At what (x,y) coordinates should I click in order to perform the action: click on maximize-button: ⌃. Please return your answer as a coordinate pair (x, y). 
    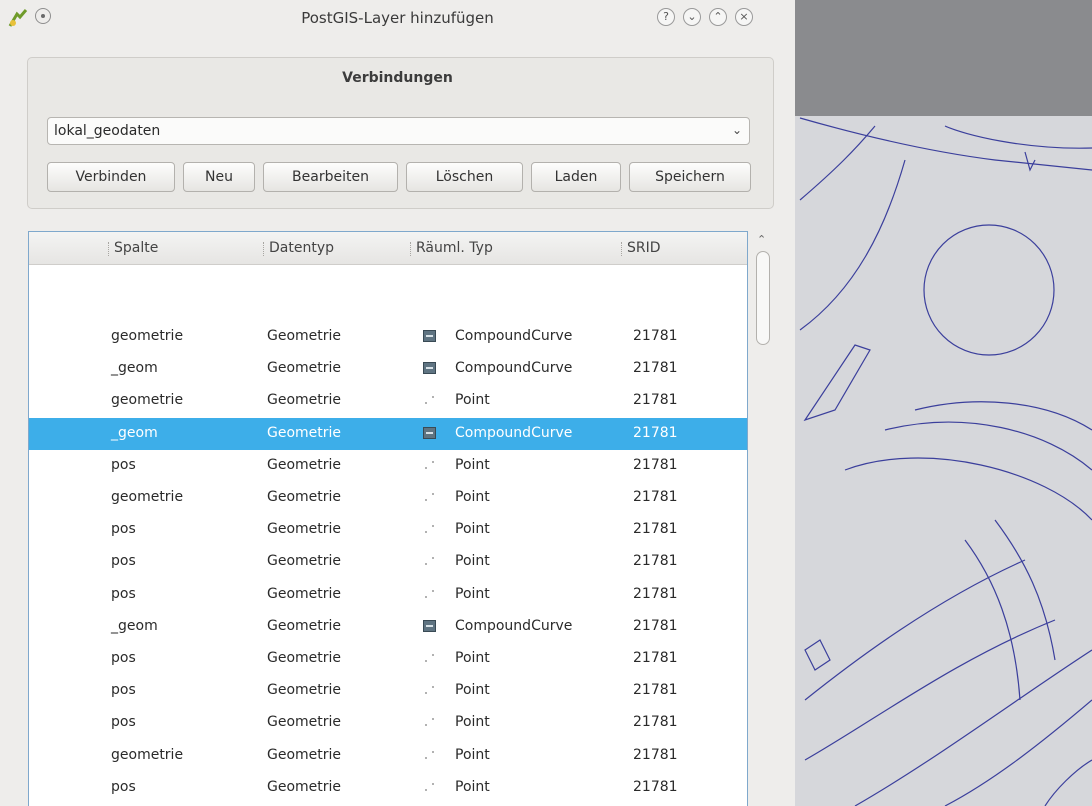
    Looking at the image, I should click on (718, 17).